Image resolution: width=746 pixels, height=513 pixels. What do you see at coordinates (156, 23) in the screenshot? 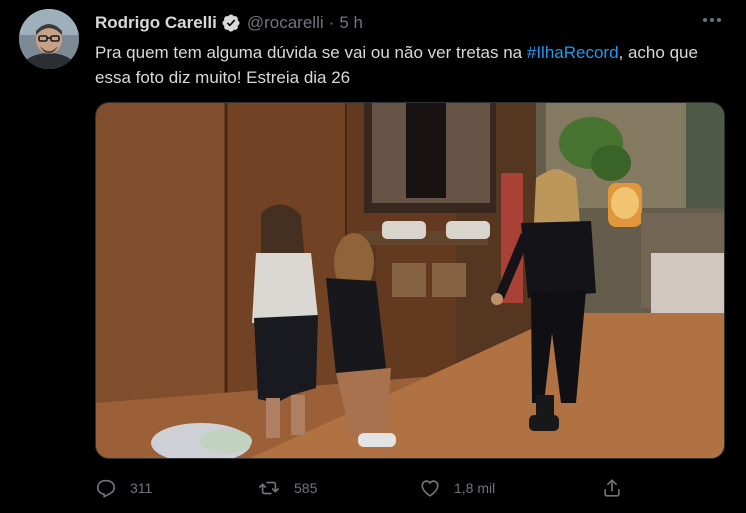
I see `author-name: Rodrigo Carelli` at bounding box center [156, 23].